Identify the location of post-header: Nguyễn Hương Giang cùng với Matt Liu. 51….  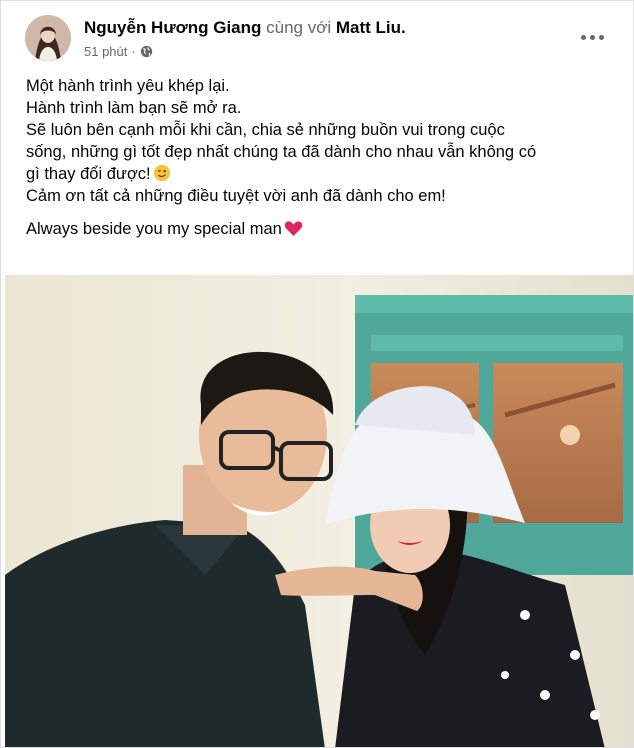
(317, 34).